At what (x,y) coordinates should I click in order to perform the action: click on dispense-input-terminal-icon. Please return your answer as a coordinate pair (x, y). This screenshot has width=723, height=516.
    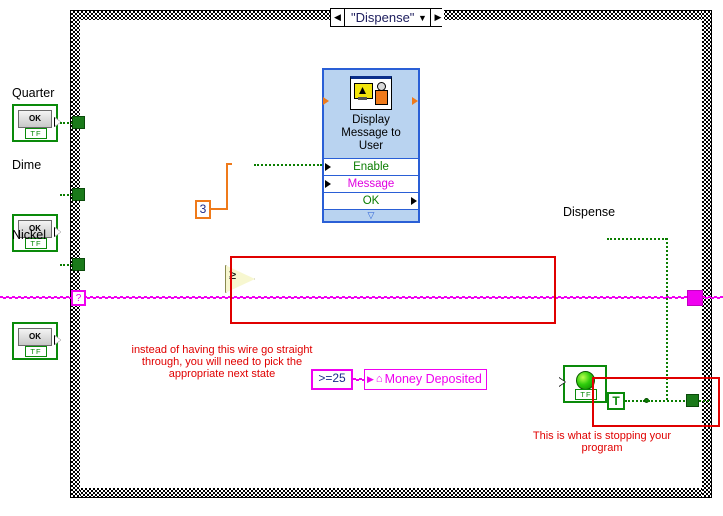
    Looking at the image, I should click on (562, 382).